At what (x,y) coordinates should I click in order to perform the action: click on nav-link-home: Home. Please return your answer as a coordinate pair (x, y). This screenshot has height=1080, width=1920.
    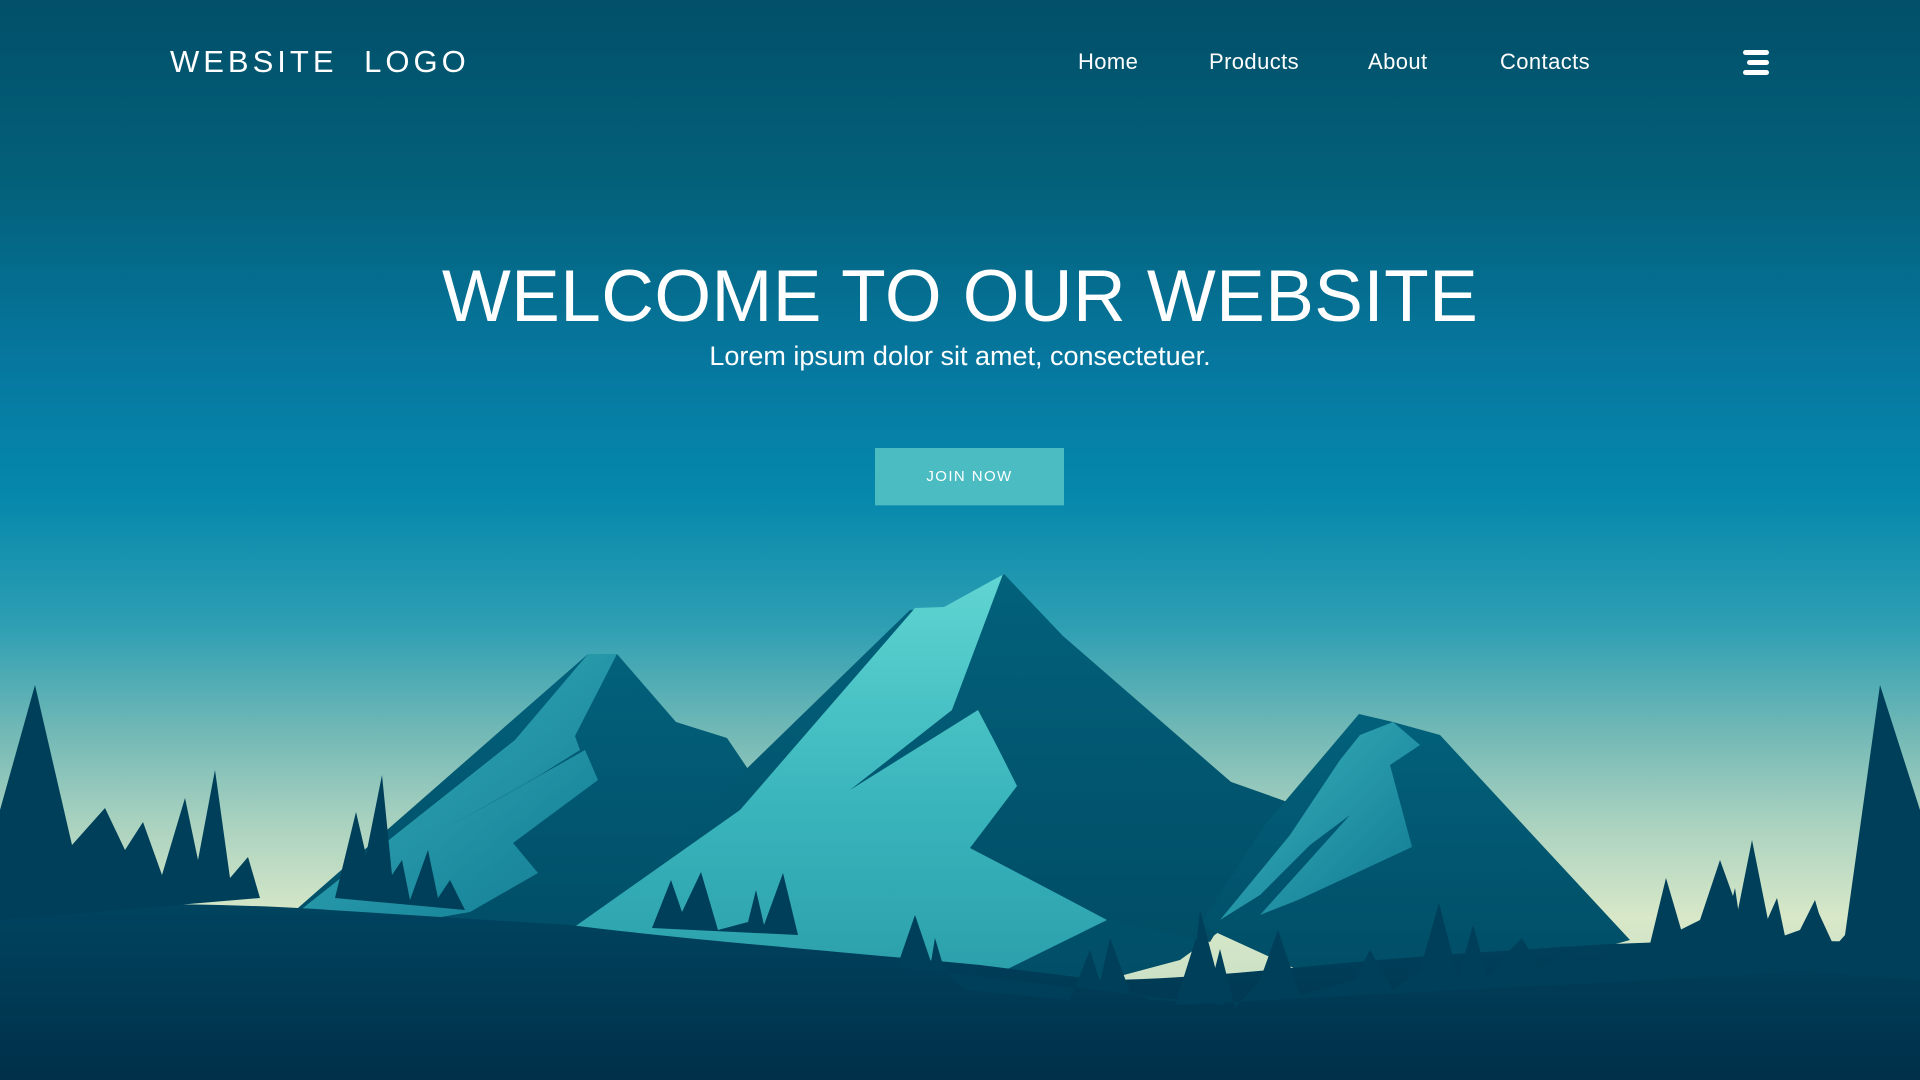
    Looking at the image, I should click on (1108, 62).